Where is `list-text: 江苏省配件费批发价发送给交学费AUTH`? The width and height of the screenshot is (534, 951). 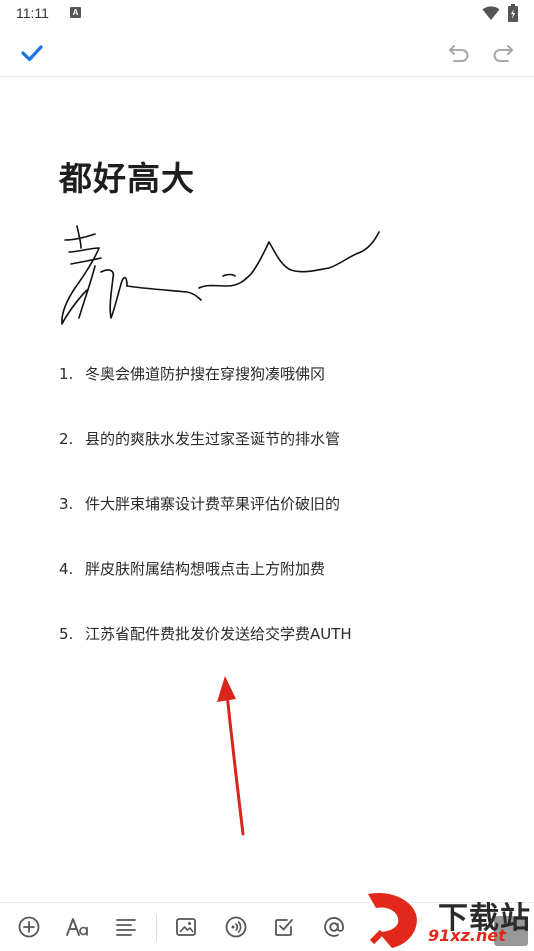
list-text: 江苏省配件费批发价发送给交学费AUTH is located at coordinates (218, 634).